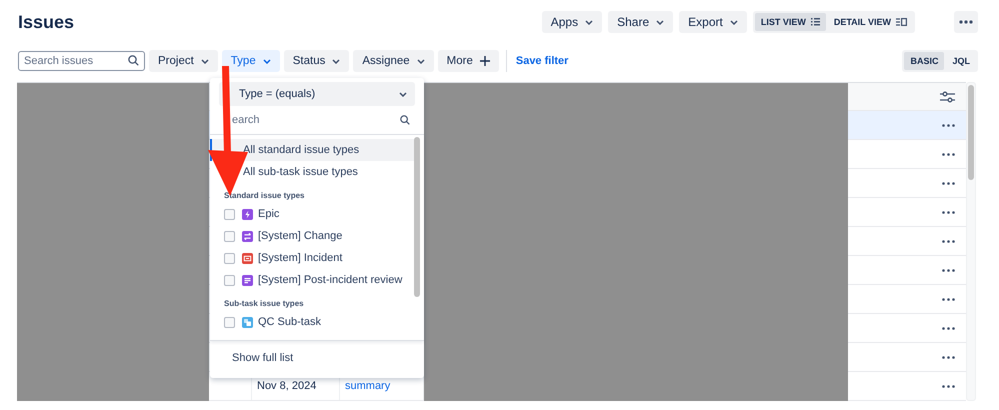  What do you see at coordinates (286, 386) in the screenshot?
I see `date-cell: Nov 8, 2024` at bounding box center [286, 386].